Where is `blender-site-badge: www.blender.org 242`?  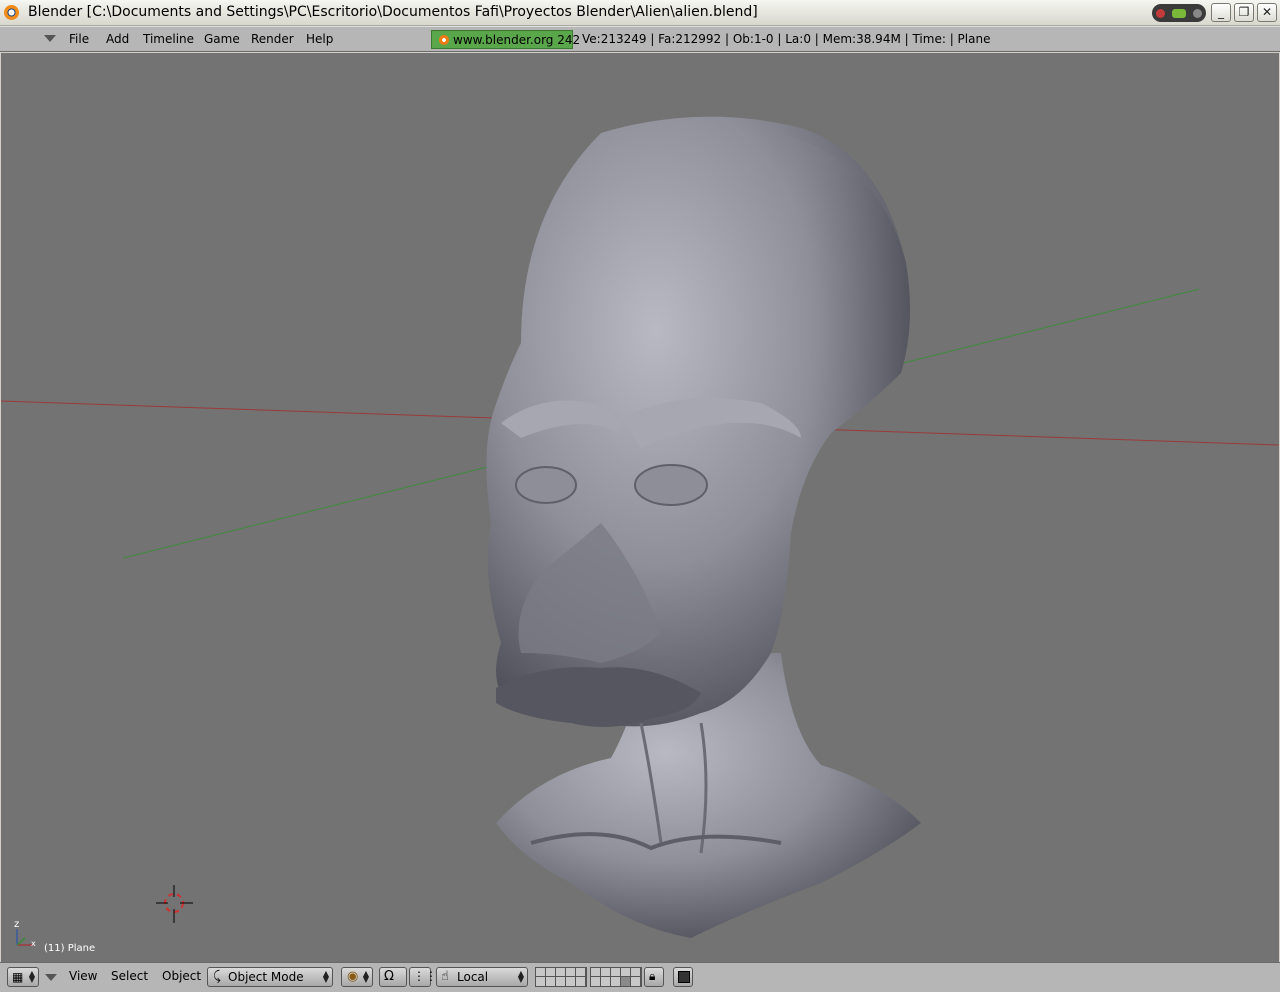
blender-site-badge: www.blender.org 242 is located at coordinates (505, 39).